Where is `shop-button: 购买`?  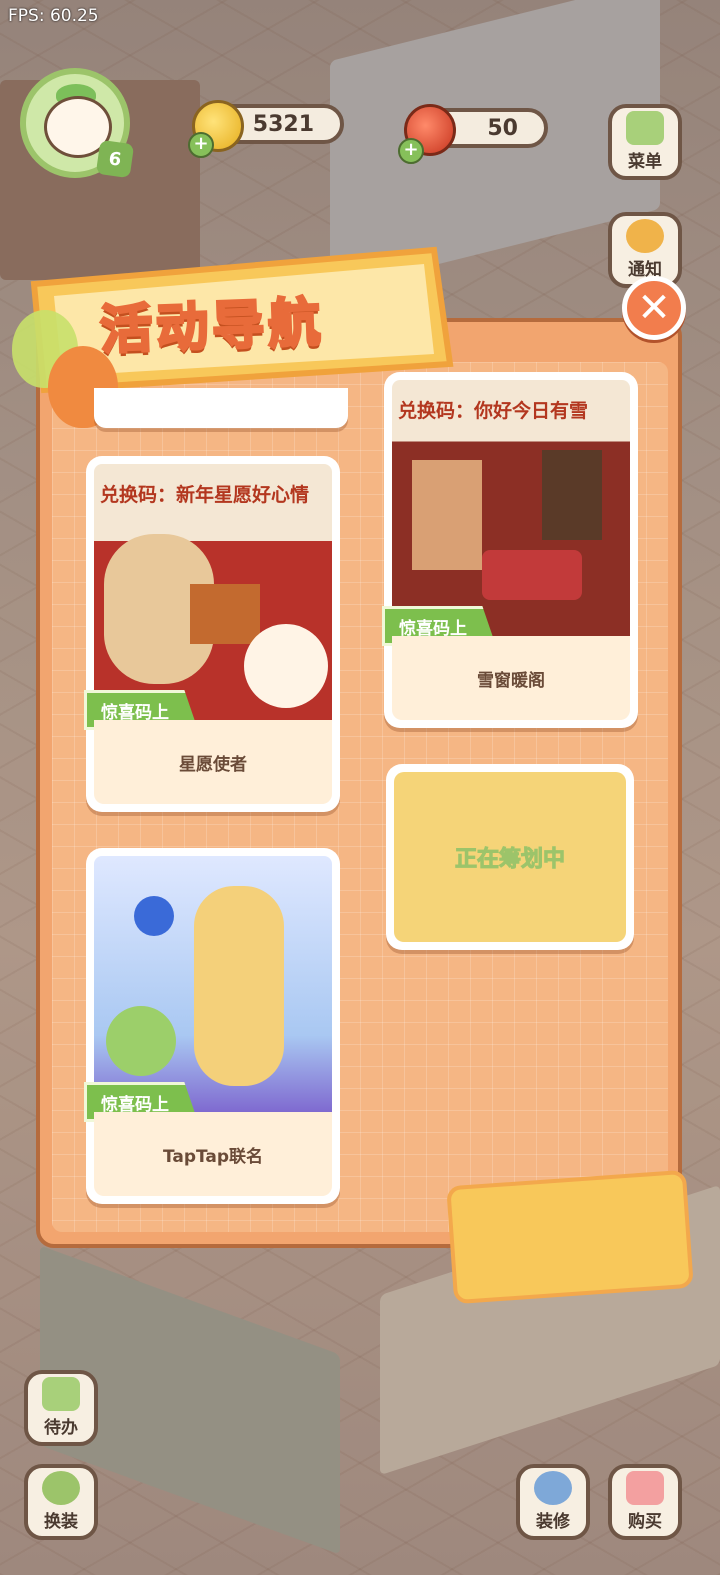 shop-button: 购买 is located at coordinates (645, 1502).